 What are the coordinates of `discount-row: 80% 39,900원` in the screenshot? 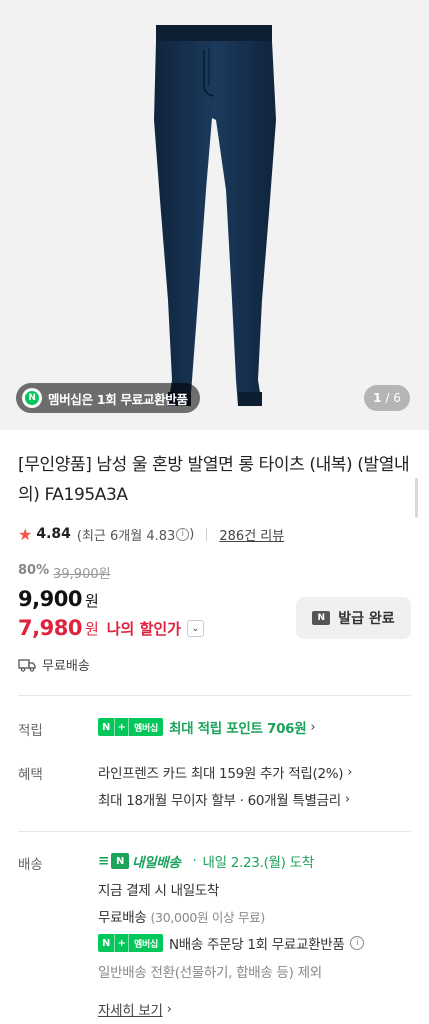 It's located at (64, 572).